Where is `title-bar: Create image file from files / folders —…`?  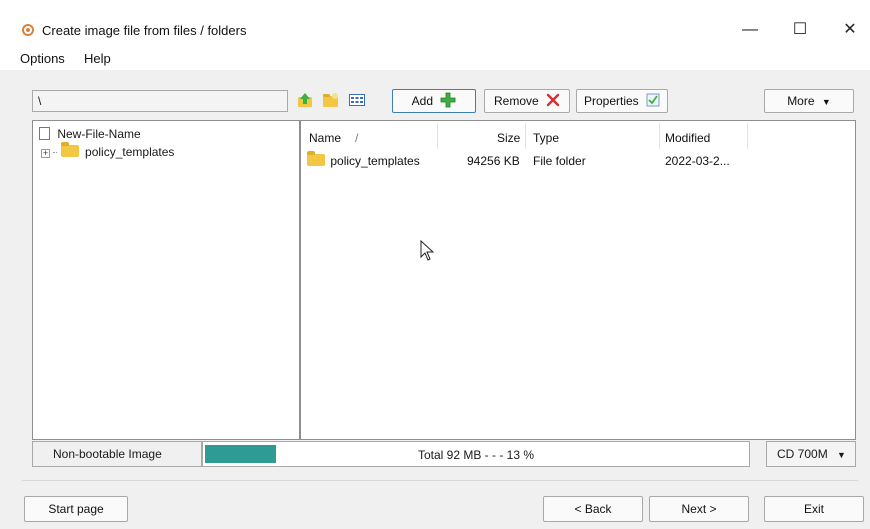 title-bar: Create image file from files / folders —… is located at coordinates (435, 22).